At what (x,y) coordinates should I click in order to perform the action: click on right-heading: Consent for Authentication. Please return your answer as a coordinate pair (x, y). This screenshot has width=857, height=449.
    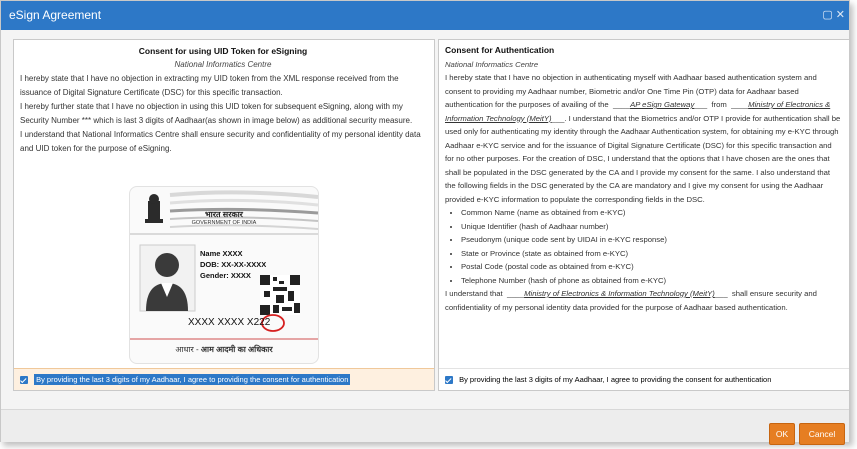
    Looking at the image, I should click on (500, 50).